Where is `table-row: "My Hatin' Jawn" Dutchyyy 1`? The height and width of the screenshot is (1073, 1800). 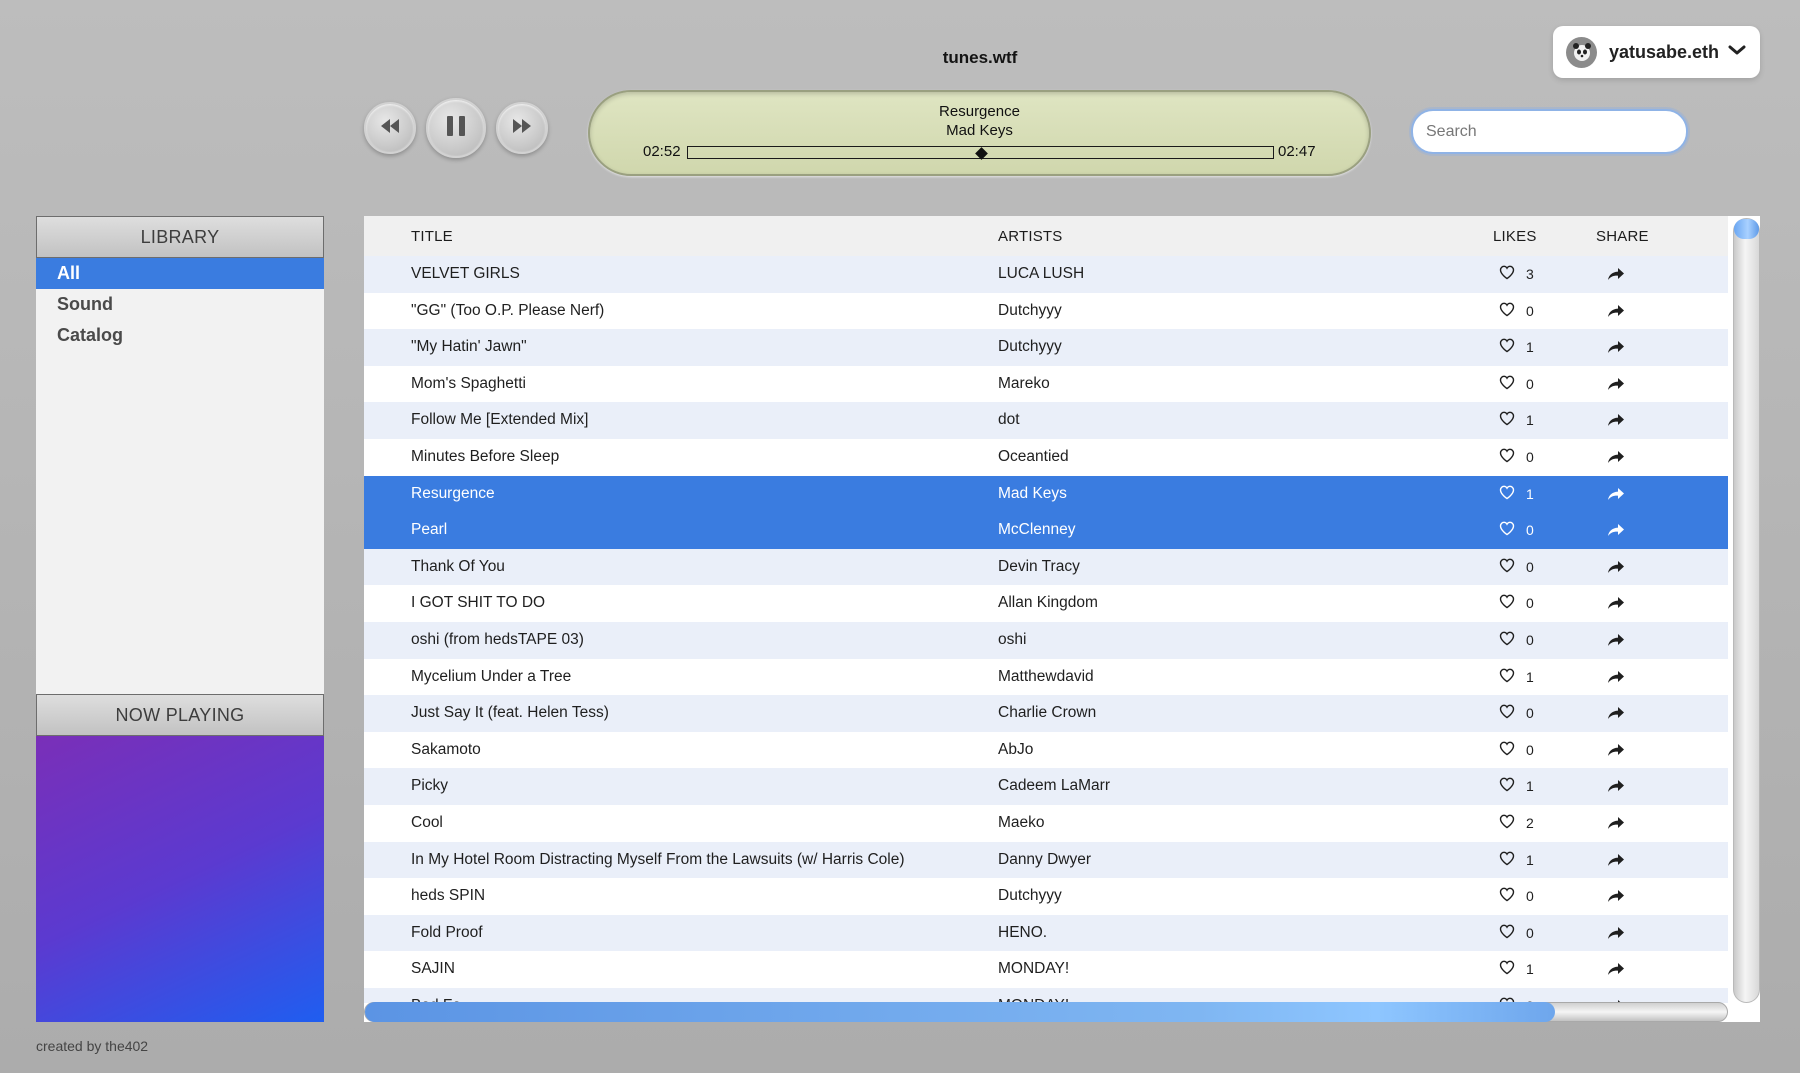
table-row: "My Hatin' Jawn" Dutchyyy 1 is located at coordinates (1046, 347).